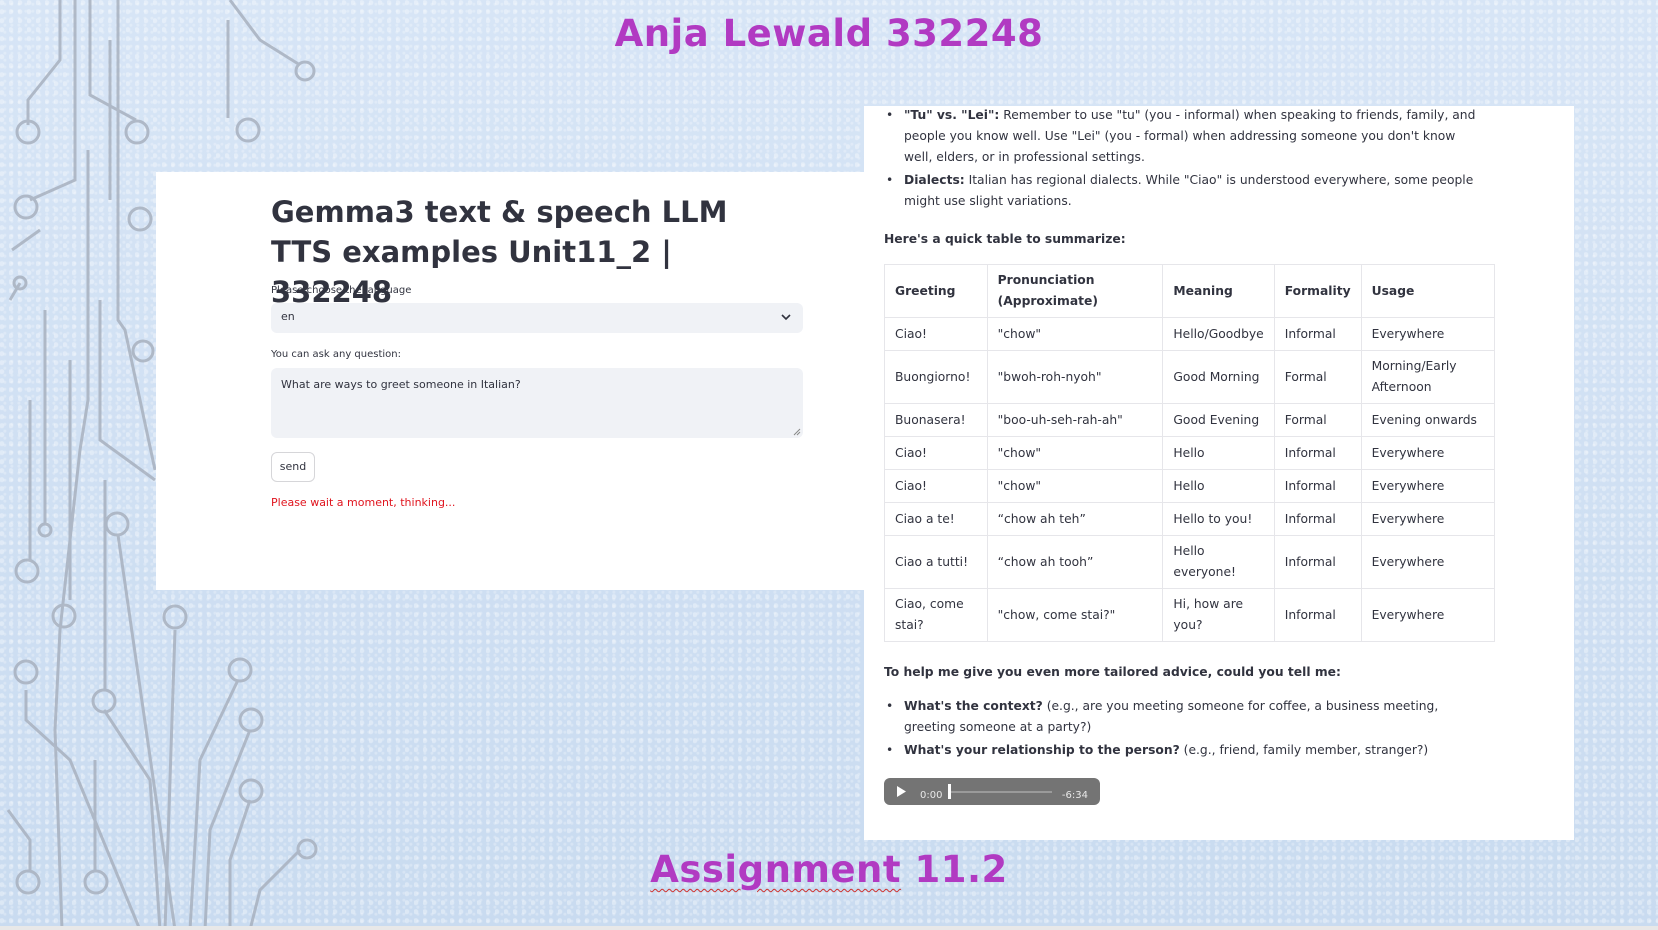 Image resolution: width=1658 pixels, height=930 pixels. Describe the element at coordinates (1075, 377) in the screenshot. I see `table-cell: "bwoh-roh-nyoh"` at that location.